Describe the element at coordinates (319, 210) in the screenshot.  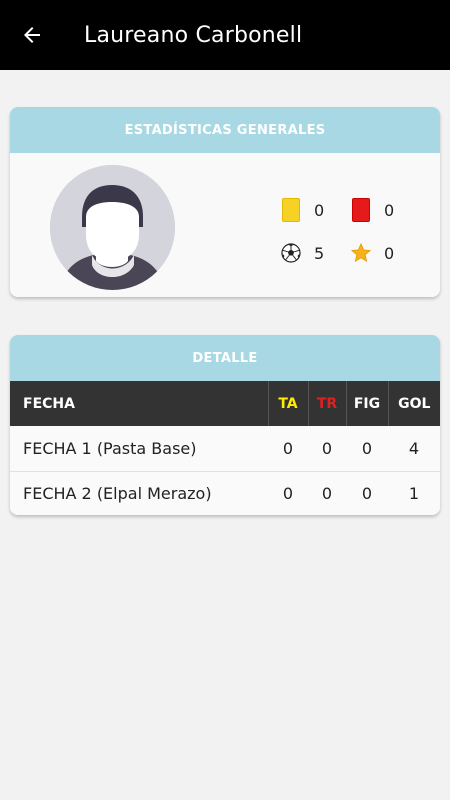
I see `yellow-cards-count: 0` at that location.